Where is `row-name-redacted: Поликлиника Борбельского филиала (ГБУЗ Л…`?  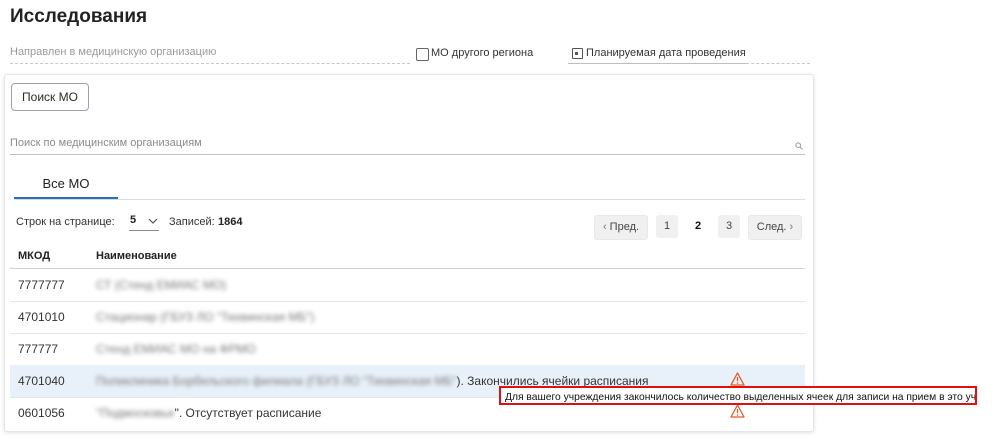 row-name-redacted: Поликлиника Борбельского филиала (ГБУЗ Л… is located at coordinates (276, 381).